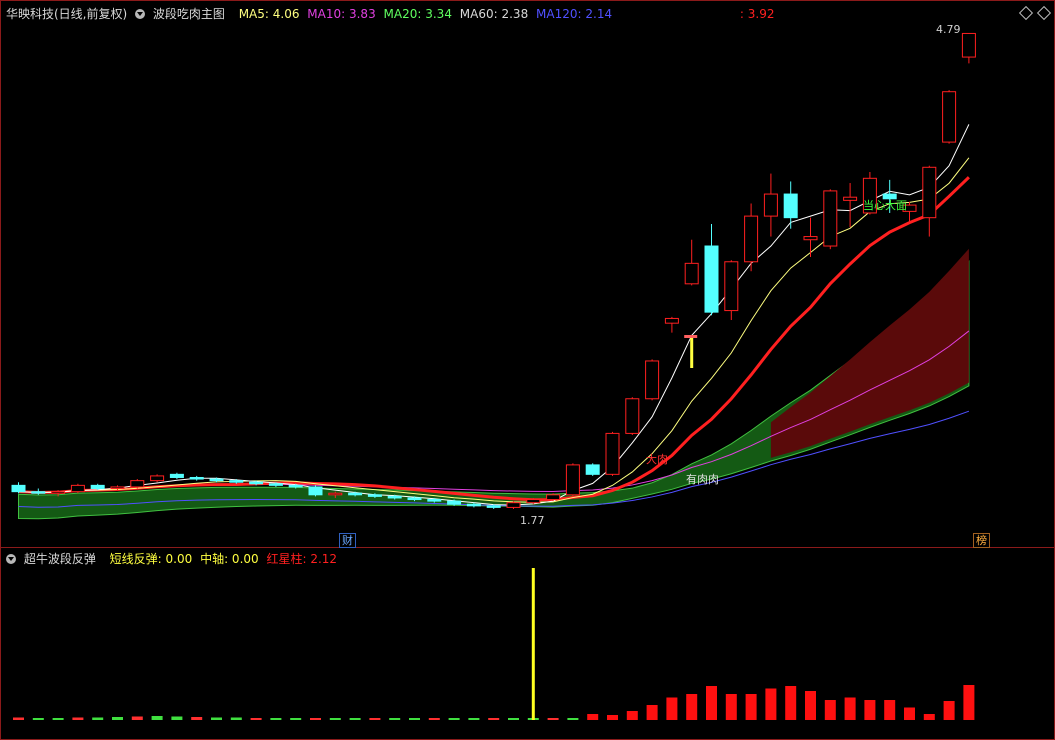 Image resolution: width=1055 pixels, height=740 pixels. What do you see at coordinates (494, 14) in the screenshot?
I see `ma60-value: MA60: 2.38` at bounding box center [494, 14].